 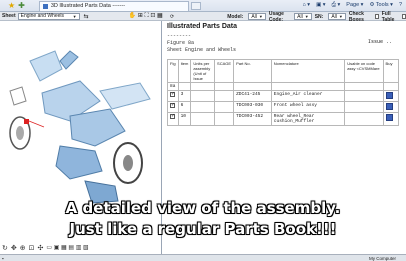 I want to click on sheet-select: Engine and Wheels ▼, so click(x=48, y=16).